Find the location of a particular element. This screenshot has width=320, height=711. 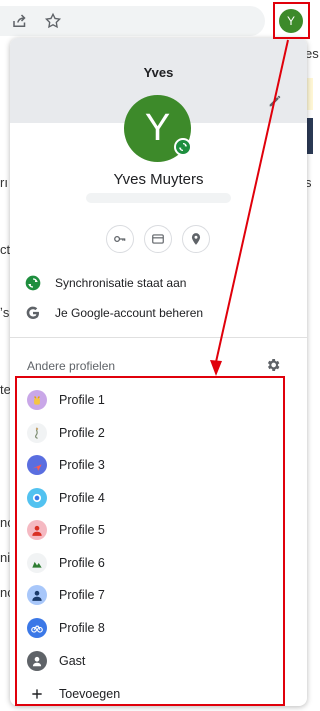

addresses-pin-button is located at coordinates (196, 239).